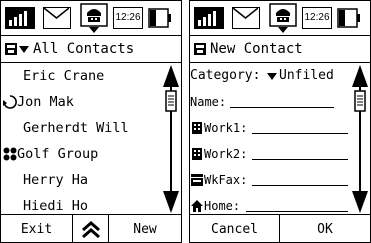 The height and width of the screenshot is (243, 371). I want to click on work2-field: Work2:, so click(271, 154).